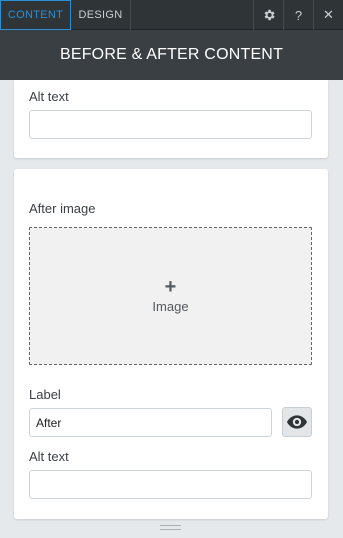  What do you see at coordinates (170, 124) in the screenshot?
I see `alt-text-input` at bounding box center [170, 124].